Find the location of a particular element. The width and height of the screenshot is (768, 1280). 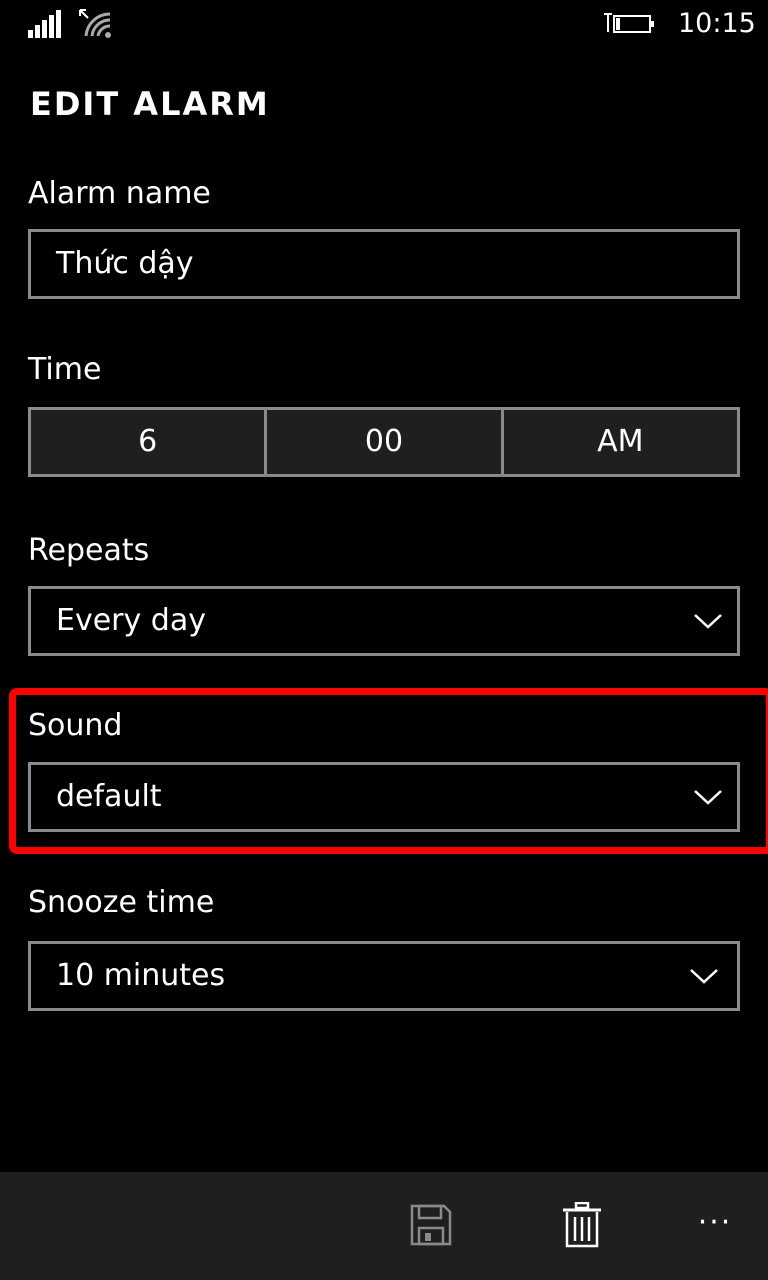

snooze-time-label: Snooze time is located at coordinates (121, 902).